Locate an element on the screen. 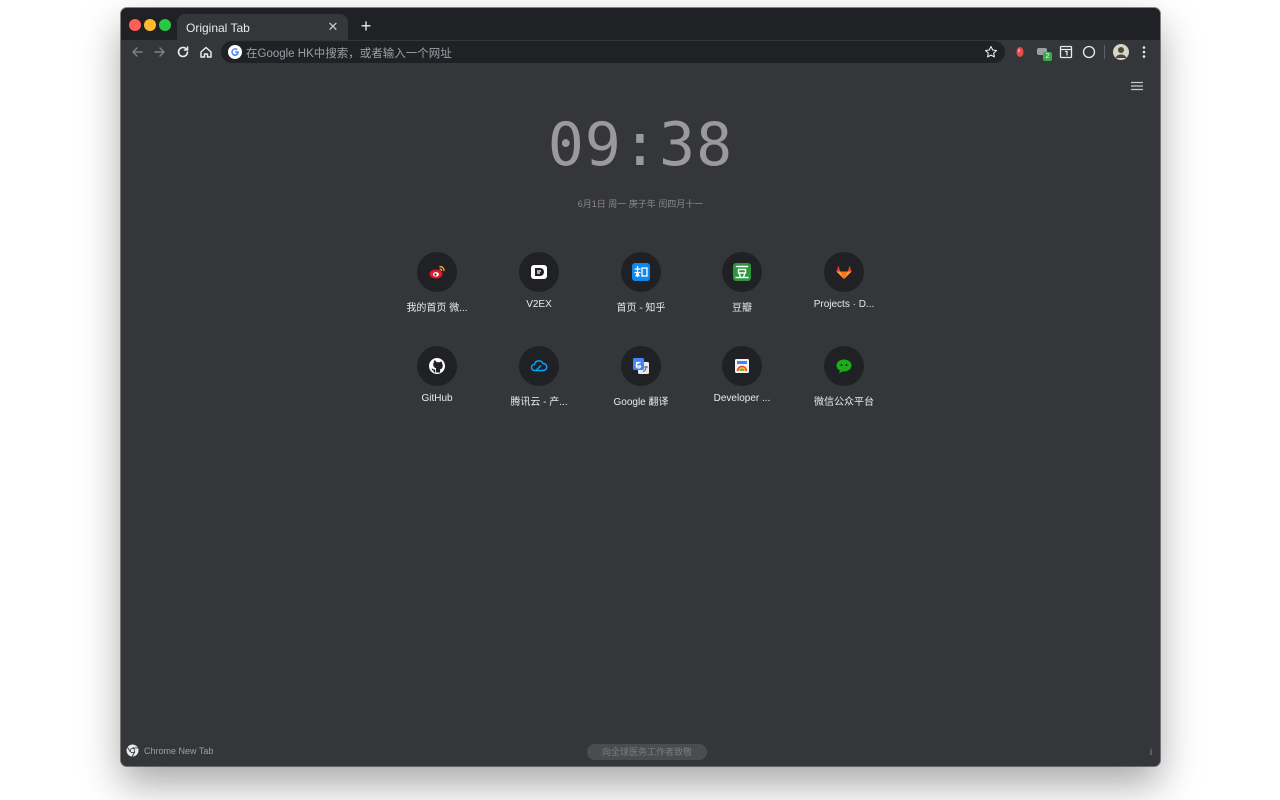 The image size is (1280, 800). extension-badge-icon: 2 is located at coordinates (1043, 52).